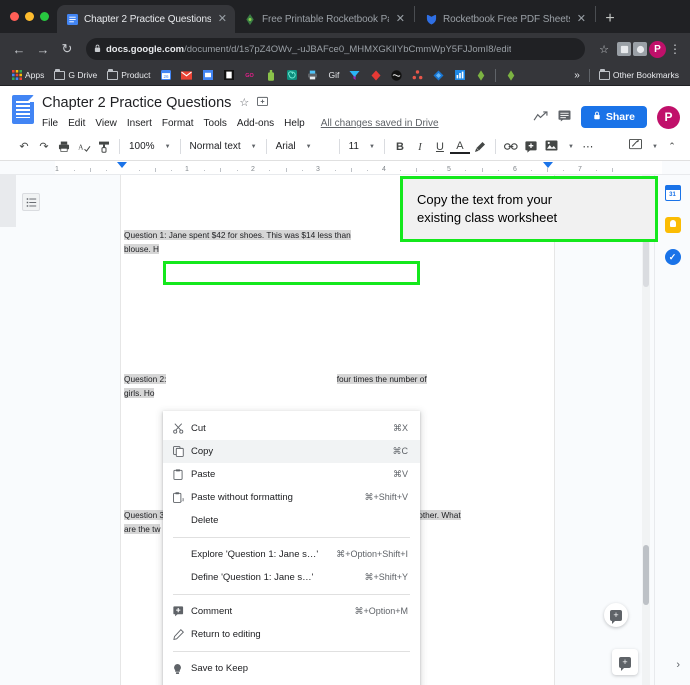 This screenshot has height=685, width=690. Describe the element at coordinates (215, 123) in the screenshot. I see `menu-tools: Tools` at that location.